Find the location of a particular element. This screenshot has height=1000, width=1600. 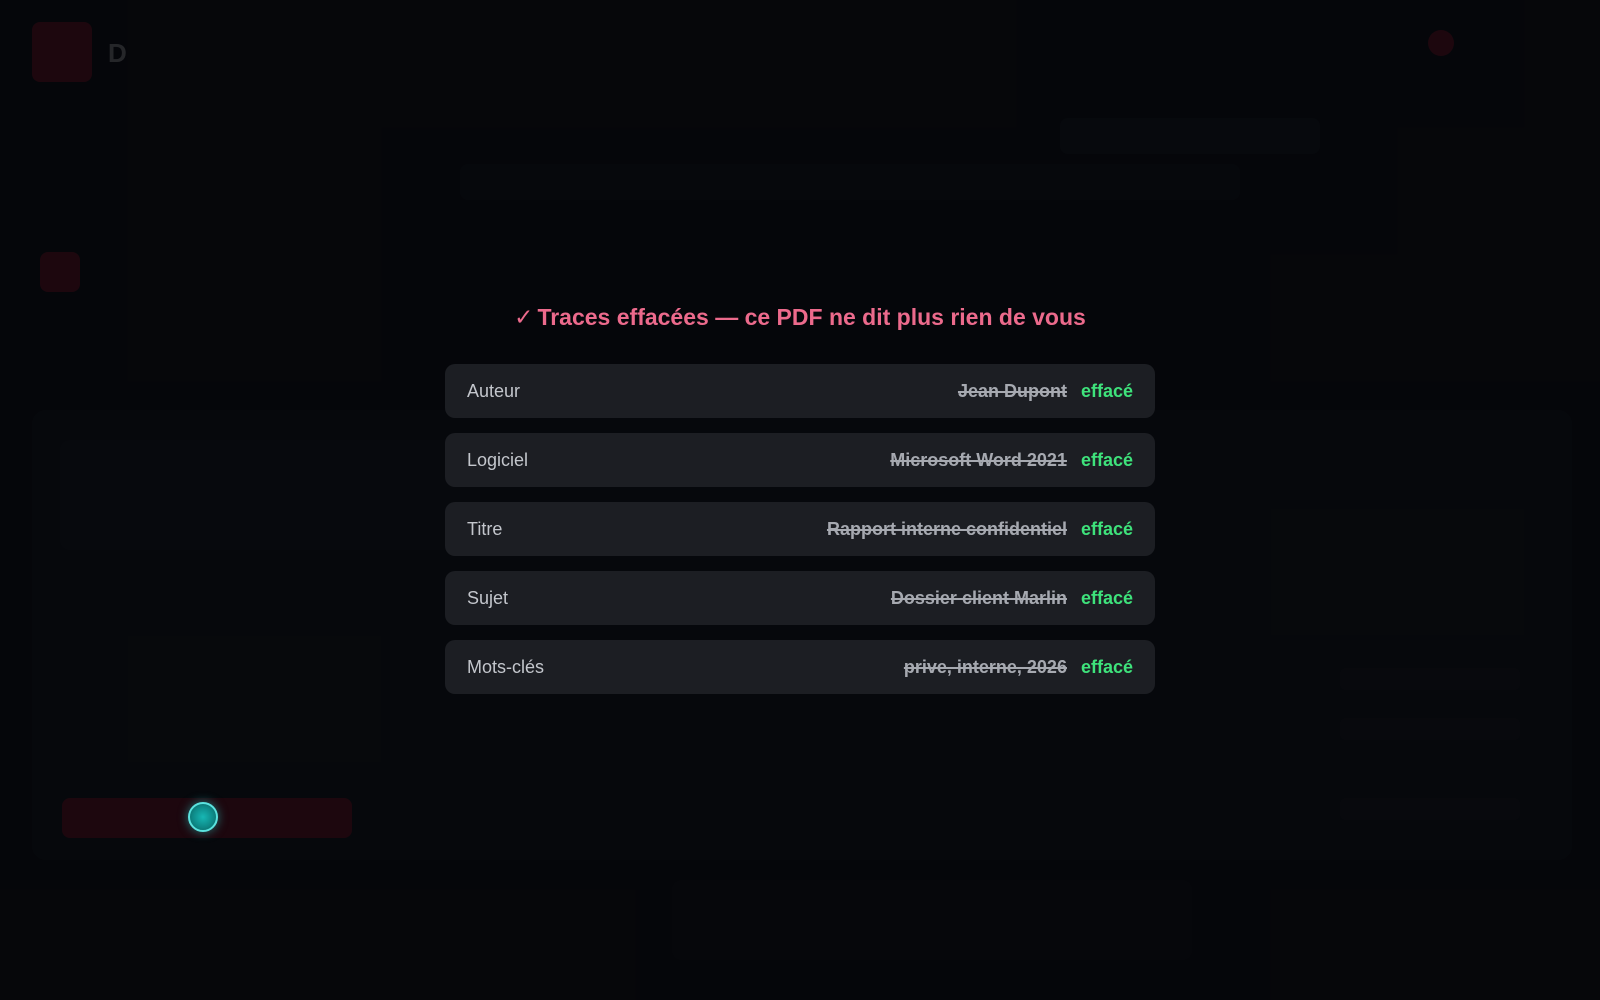

row-label: Auteur is located at coordinates (494, 390).